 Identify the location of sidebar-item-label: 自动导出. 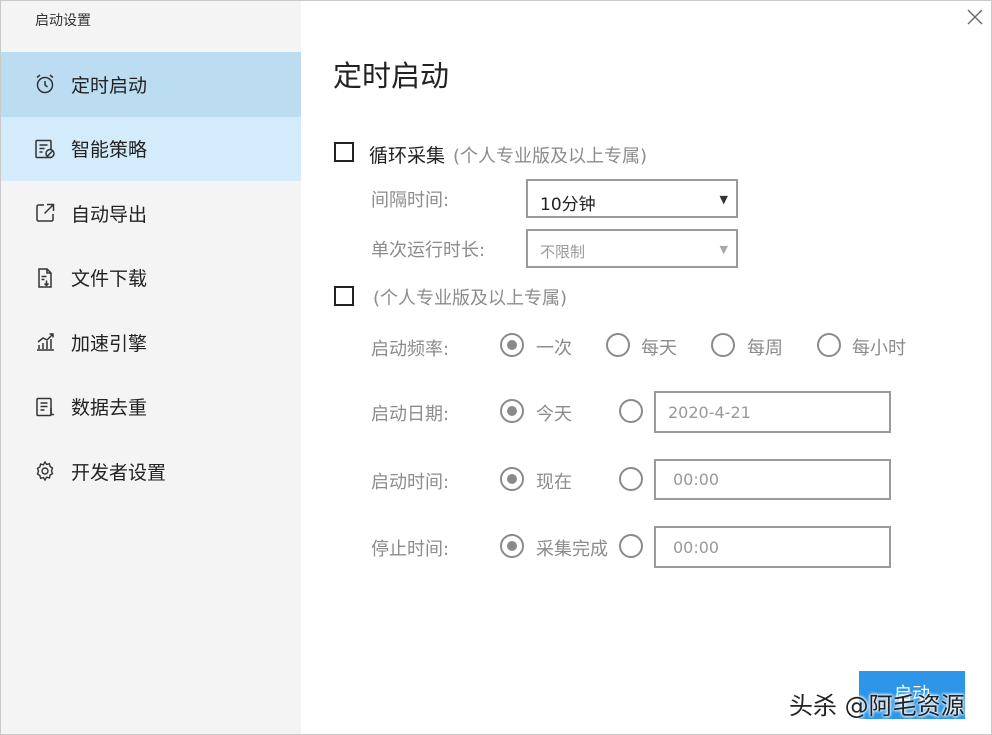
(109, 214).